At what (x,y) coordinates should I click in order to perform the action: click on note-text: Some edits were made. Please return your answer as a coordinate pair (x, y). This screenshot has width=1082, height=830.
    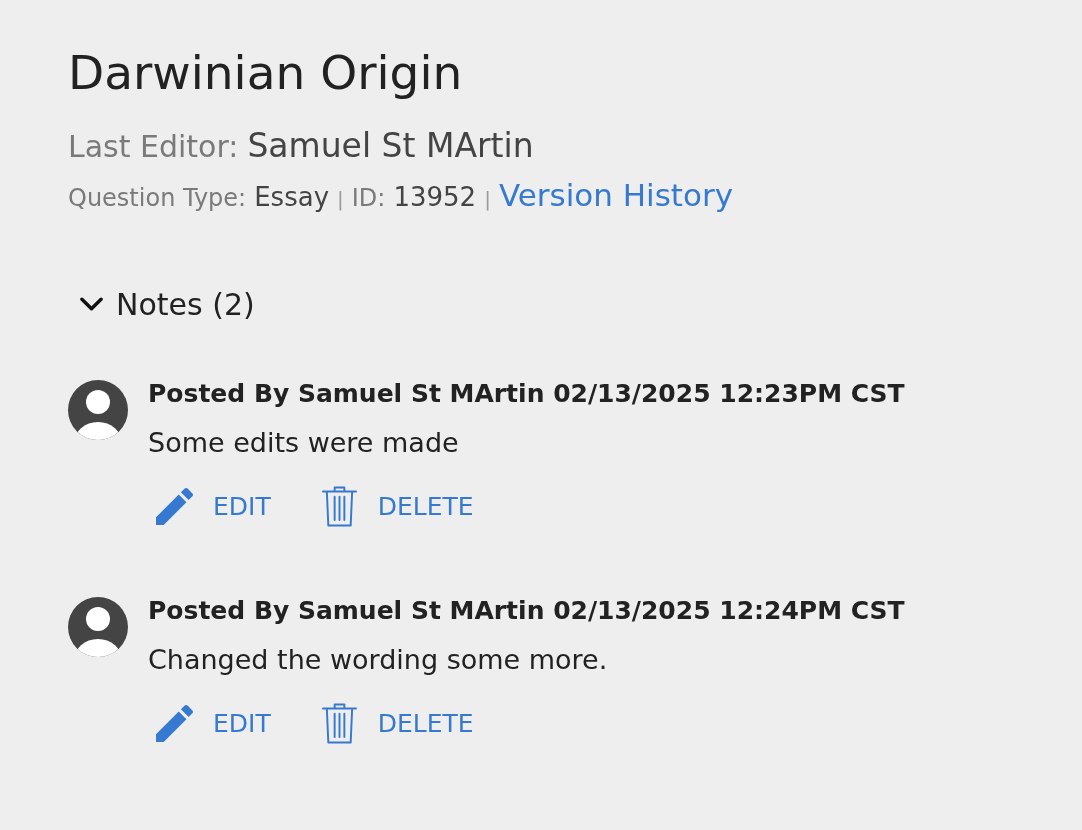
    Looking at the image, I should click on (304, 443).